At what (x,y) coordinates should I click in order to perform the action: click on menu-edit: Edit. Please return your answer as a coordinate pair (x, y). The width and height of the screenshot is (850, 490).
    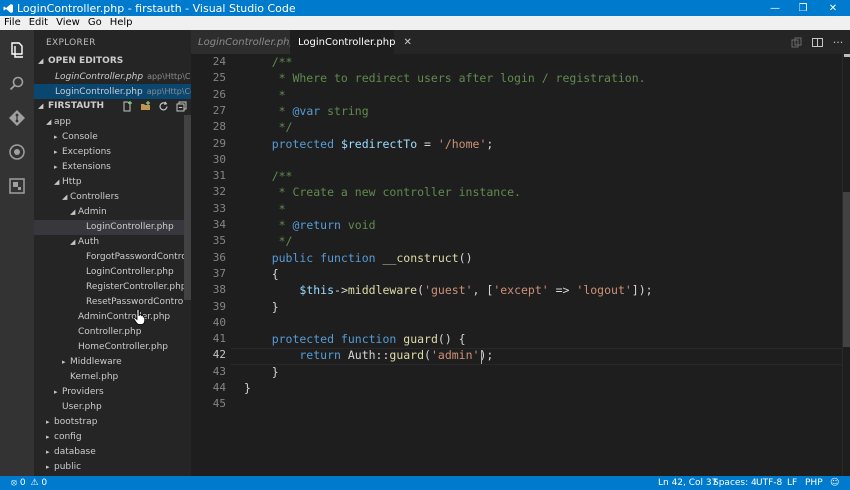
    Looking at the image, I should click on (38, 23).